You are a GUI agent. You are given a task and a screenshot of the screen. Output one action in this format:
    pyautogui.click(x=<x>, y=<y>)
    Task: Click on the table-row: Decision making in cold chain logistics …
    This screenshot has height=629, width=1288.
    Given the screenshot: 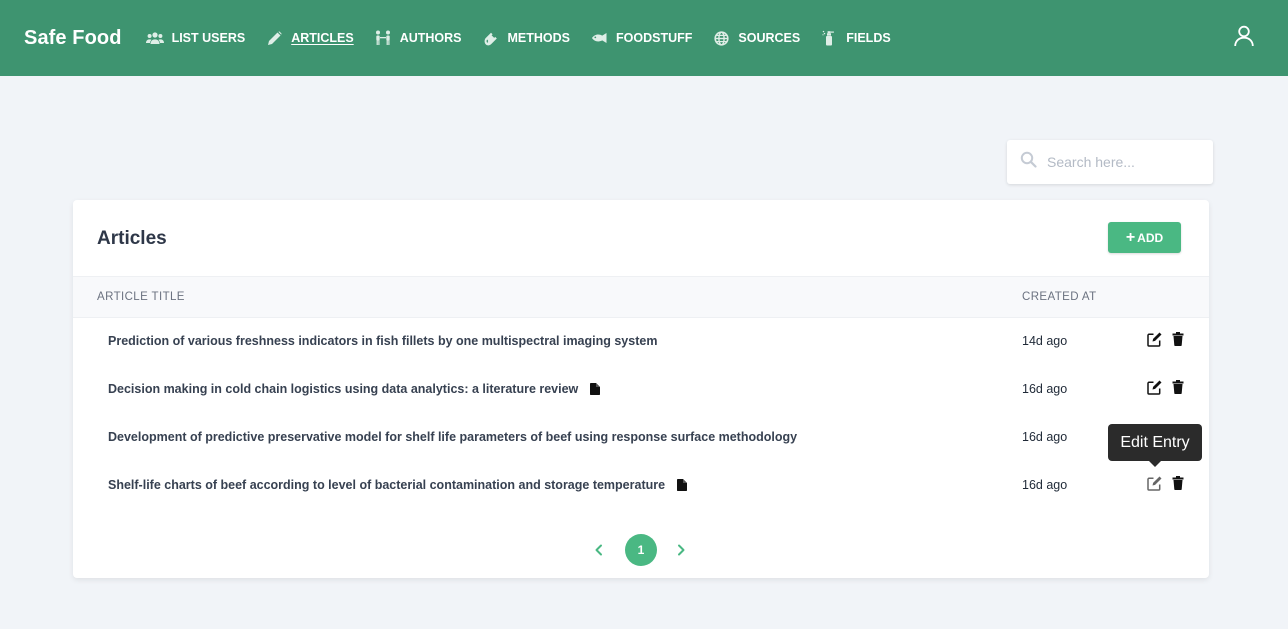 What is the action you would take?
    pyautogui.click(x=641, y=390)
    